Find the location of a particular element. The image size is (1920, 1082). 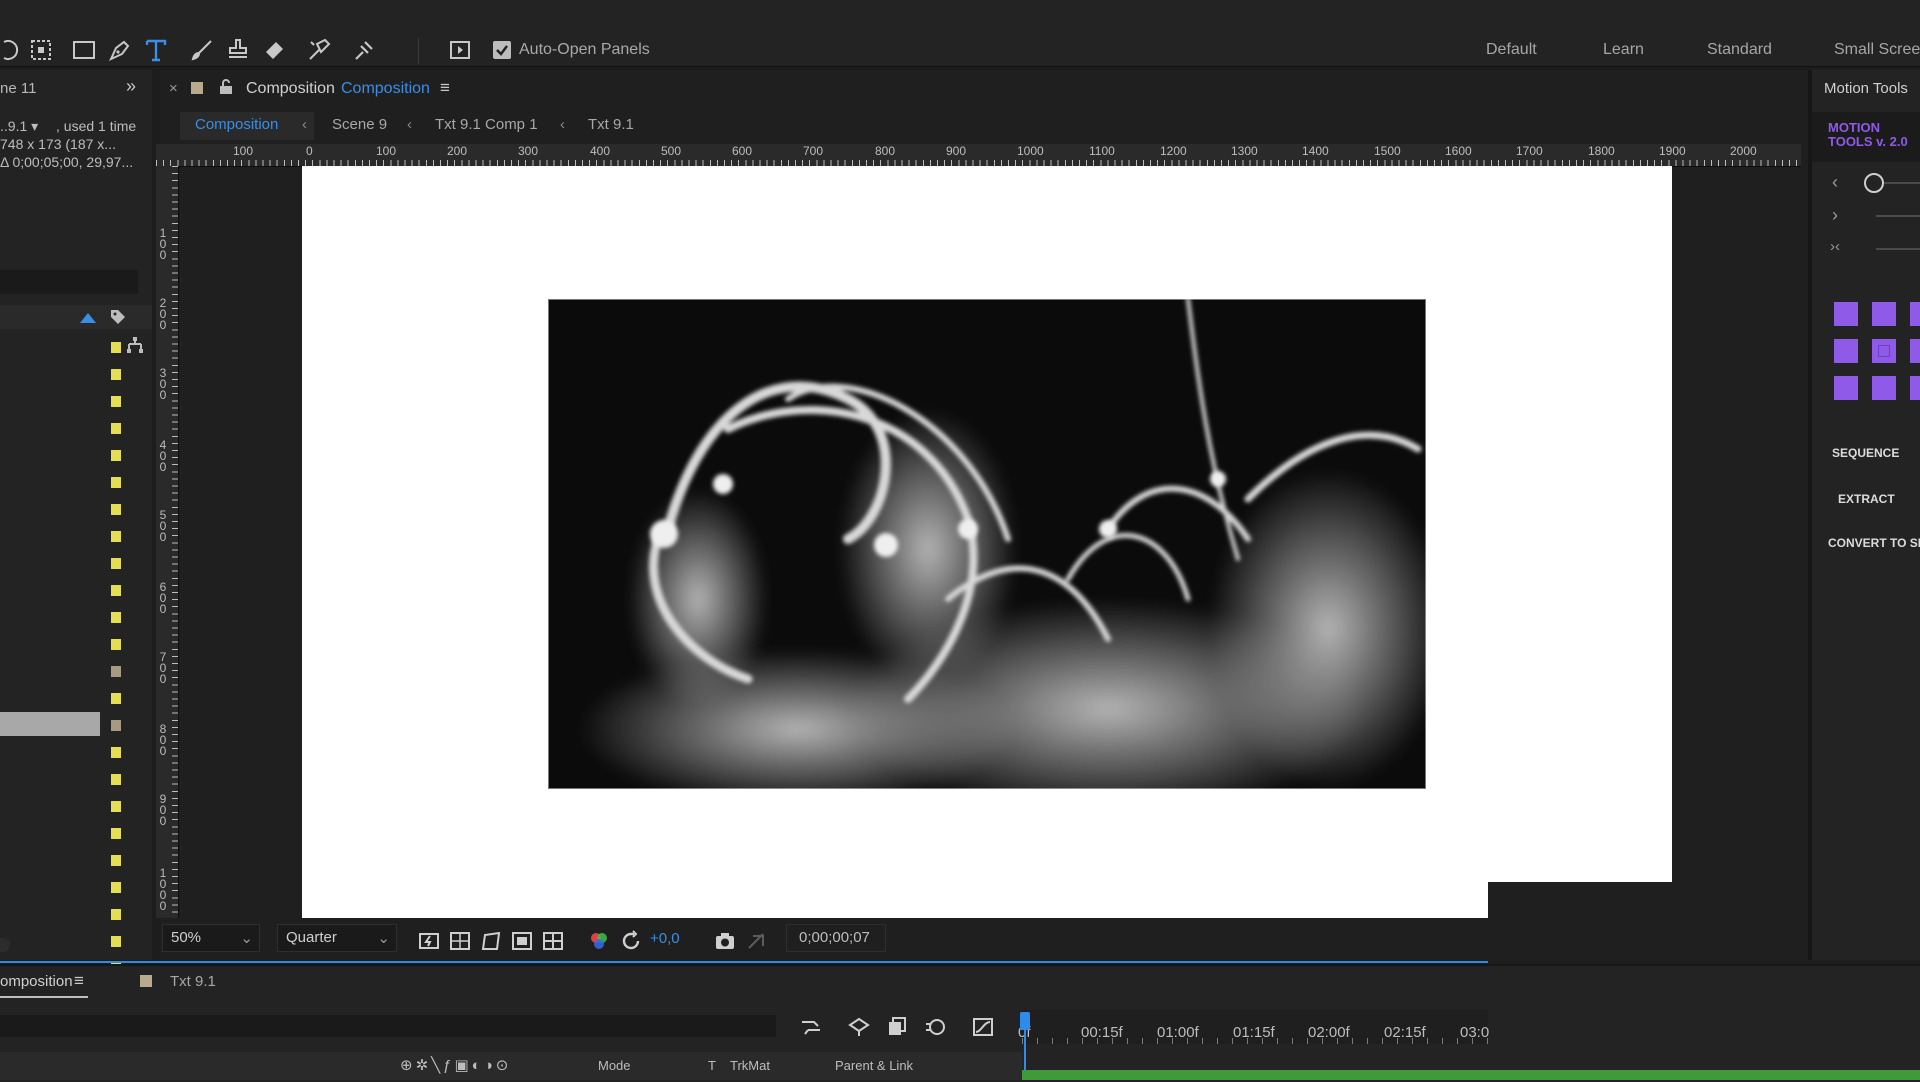

ease-out-slider-track is located at coordinates (1898, 216).